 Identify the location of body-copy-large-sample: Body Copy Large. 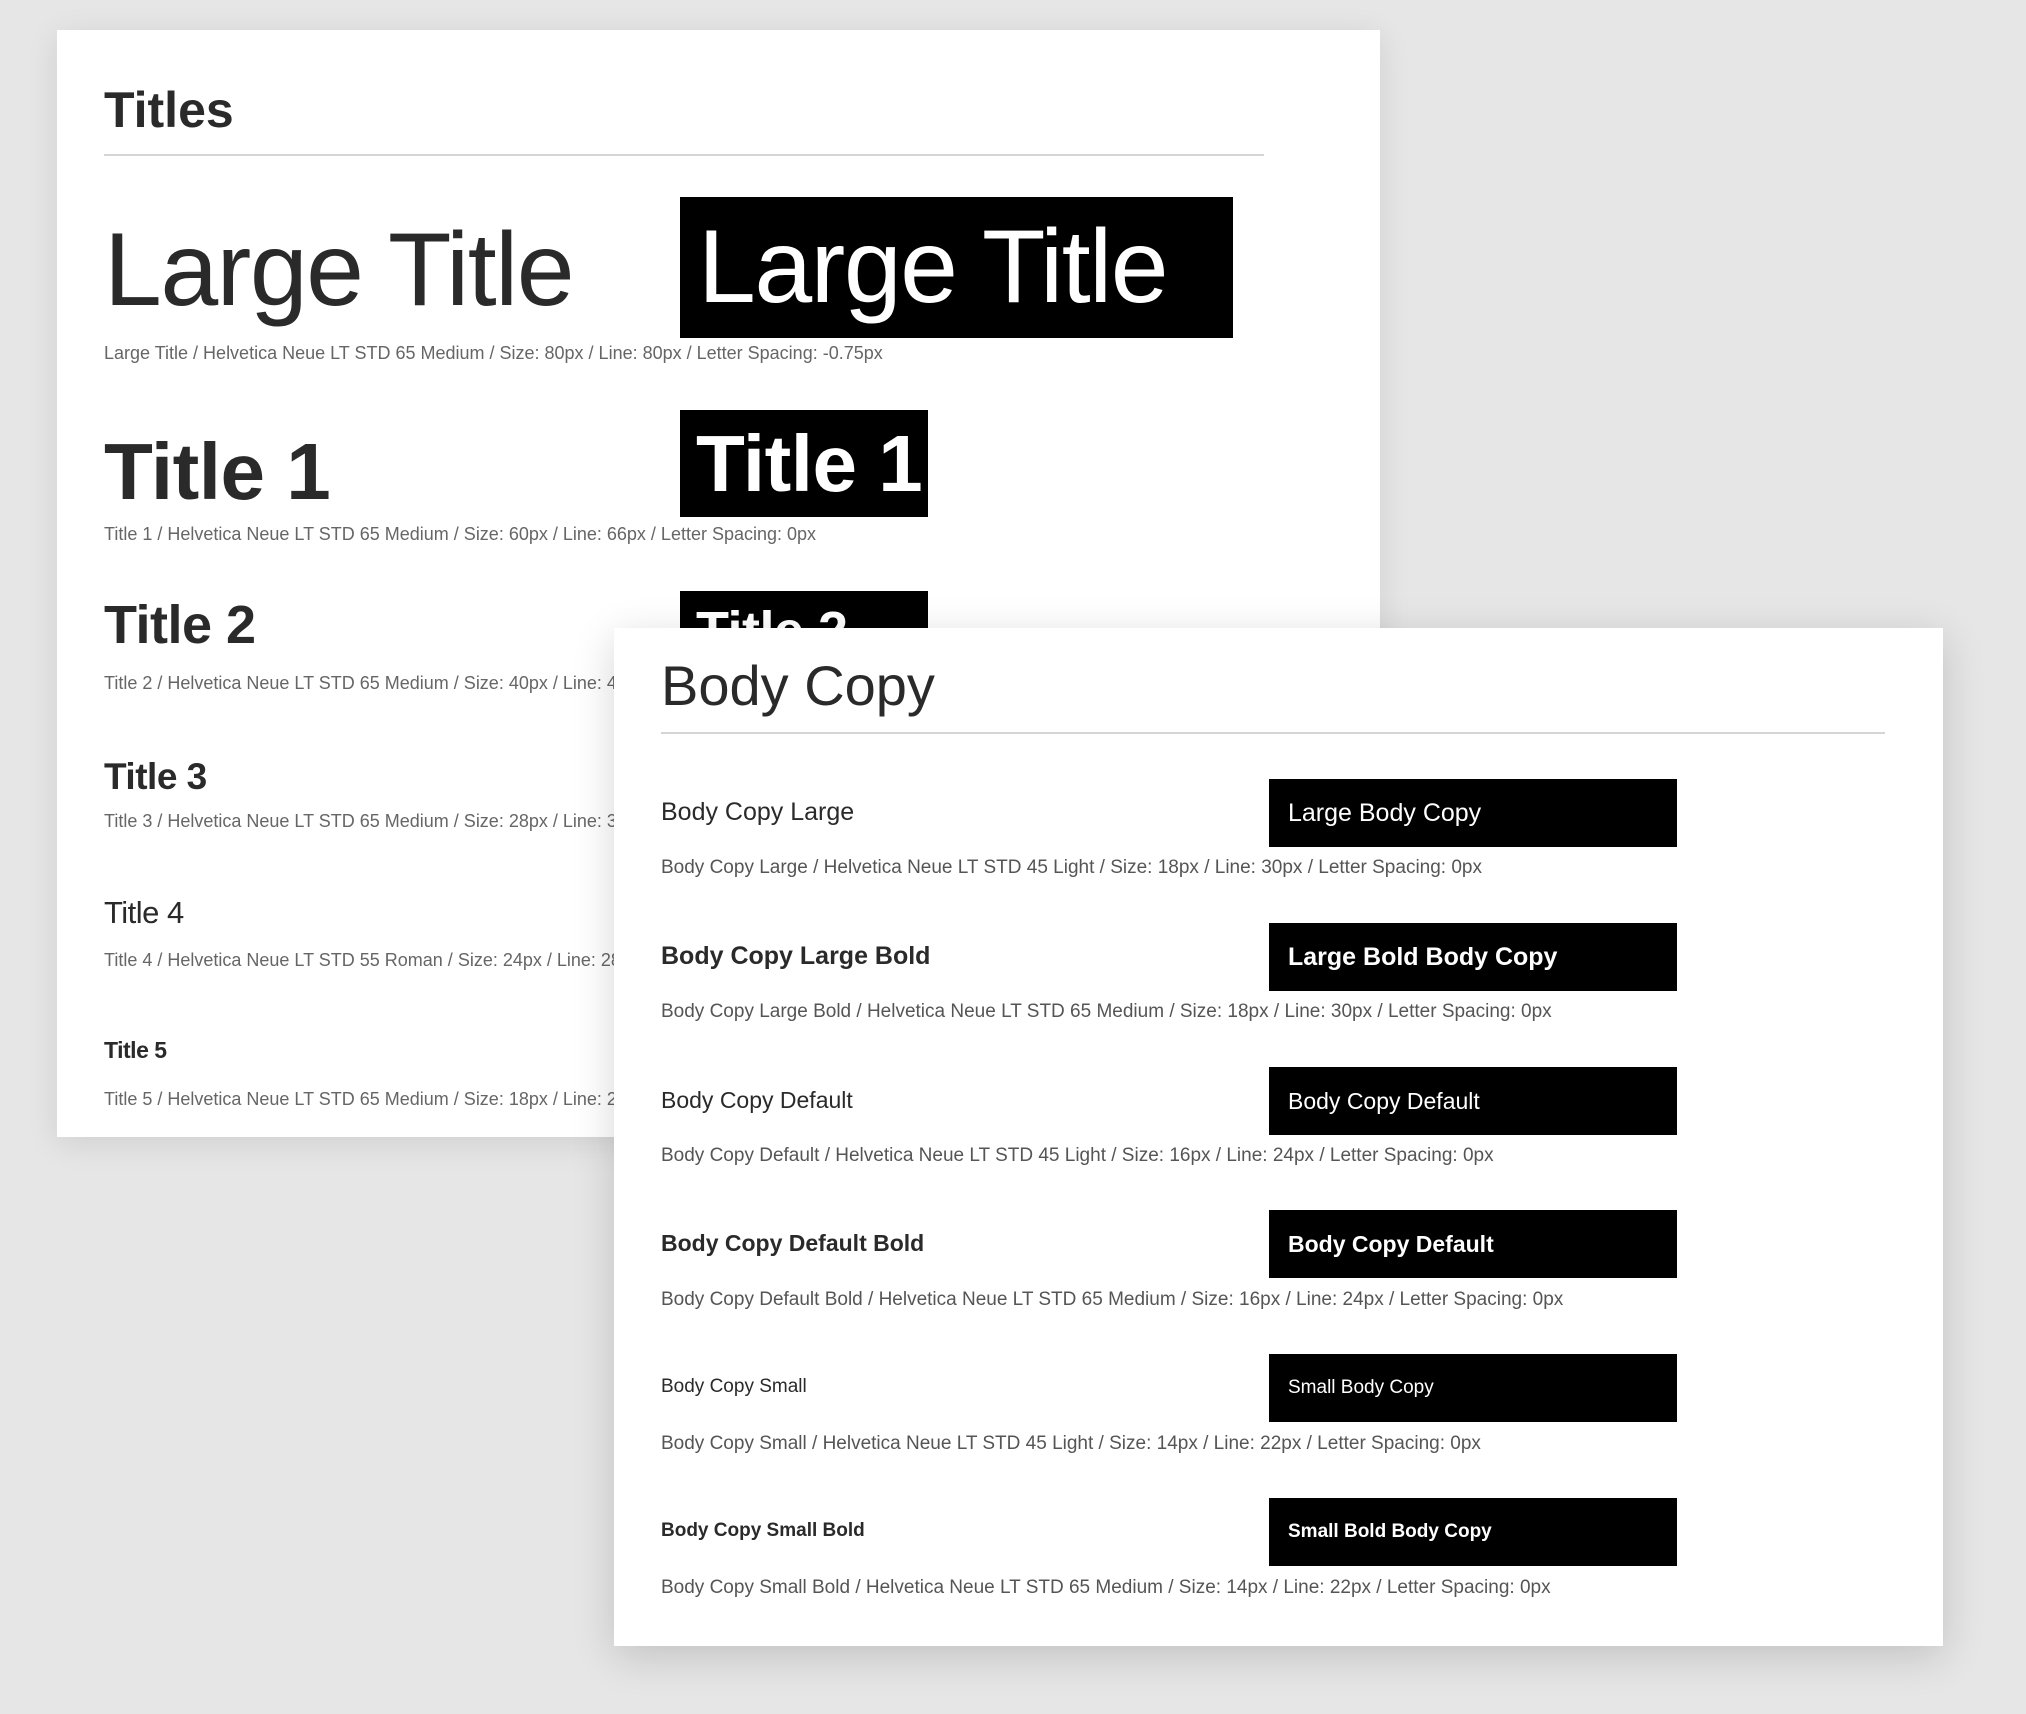
(758, 812).